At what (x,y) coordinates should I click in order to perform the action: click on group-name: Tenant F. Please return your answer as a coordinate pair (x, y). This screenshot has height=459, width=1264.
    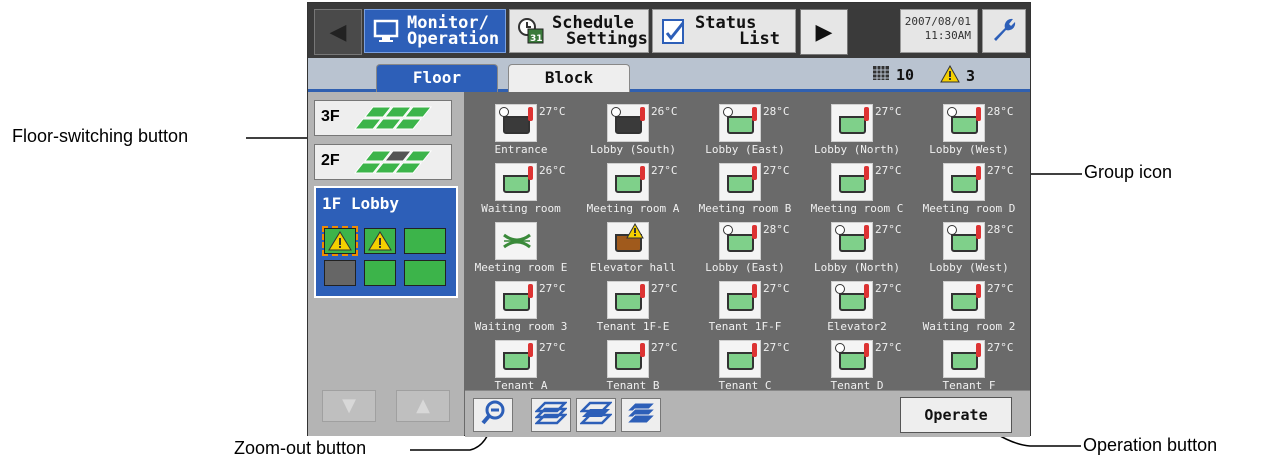
    Looking at the image, I should click on (969, 384).